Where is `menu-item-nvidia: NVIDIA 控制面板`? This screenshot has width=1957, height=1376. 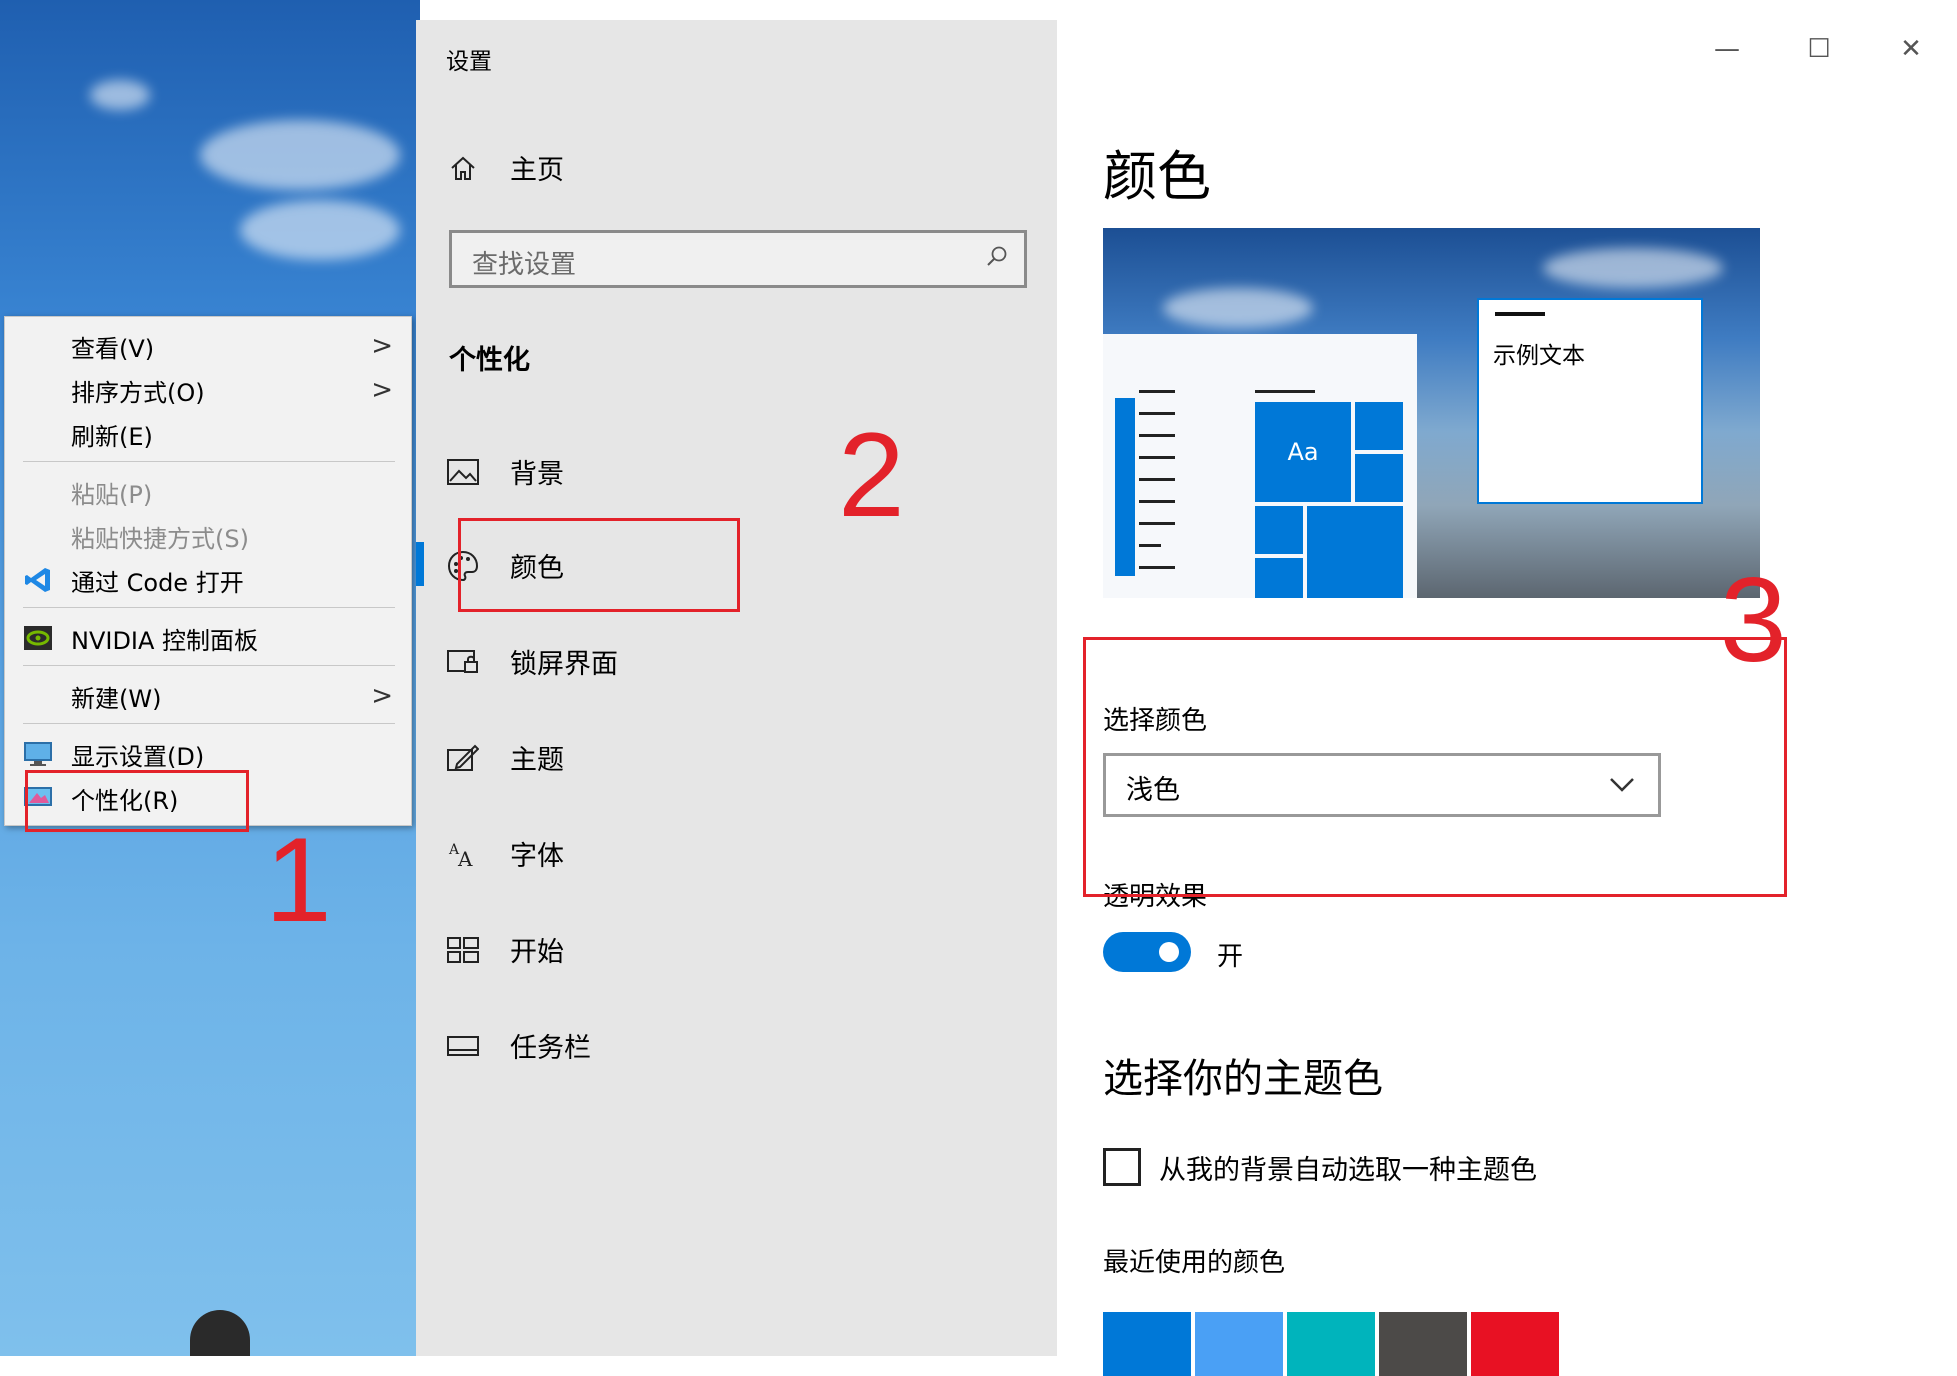 menu-item-nvidia: NVIDIA 控制面板 is located at coordinates (208, 638).